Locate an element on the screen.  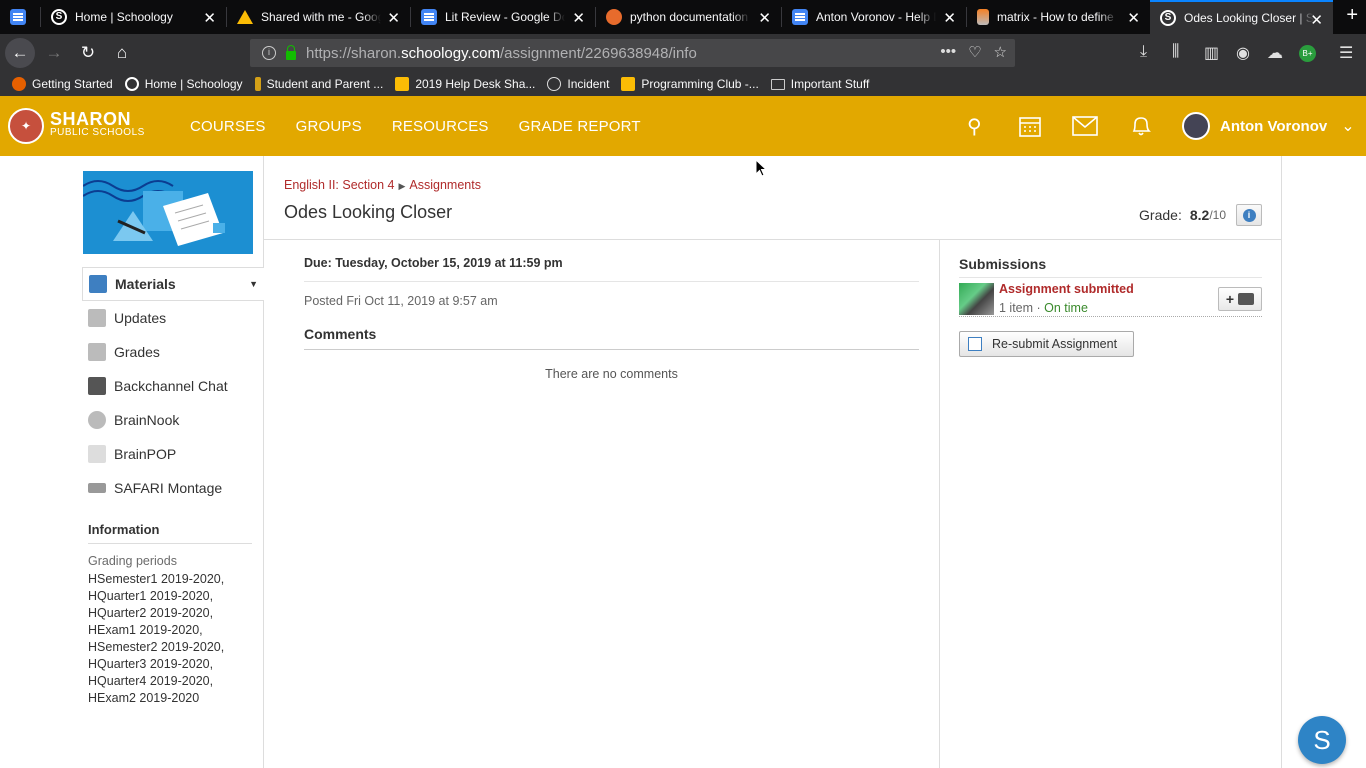
sidebar-item-brainnook: BrainNook is located at coordinates (173, 420).